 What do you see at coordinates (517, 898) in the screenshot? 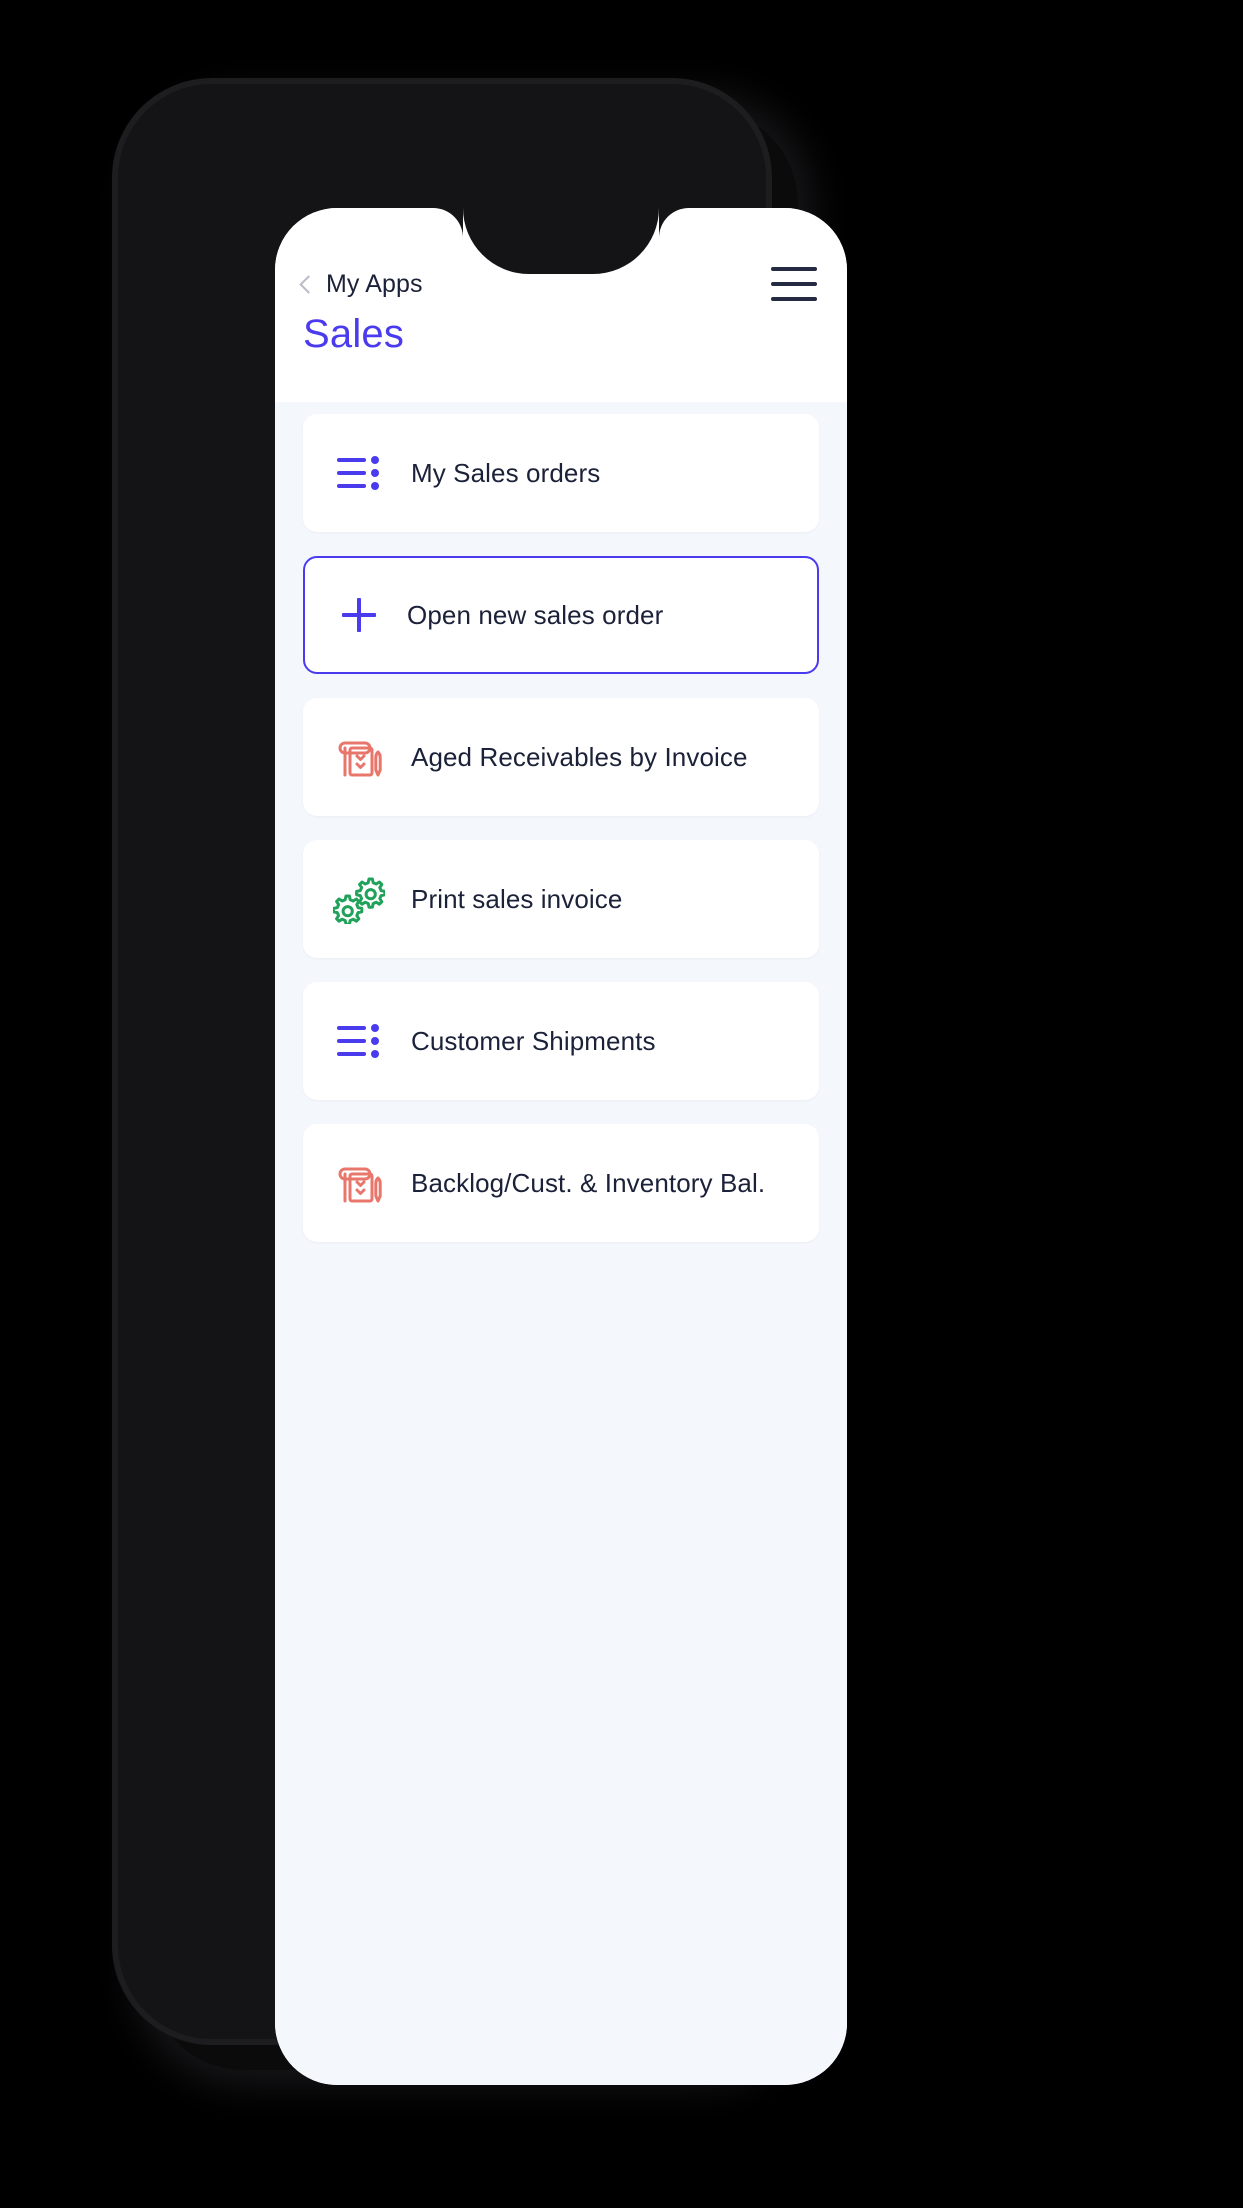
I see `list-item-label: Print sales invoice` at bounding box center [517, 898].